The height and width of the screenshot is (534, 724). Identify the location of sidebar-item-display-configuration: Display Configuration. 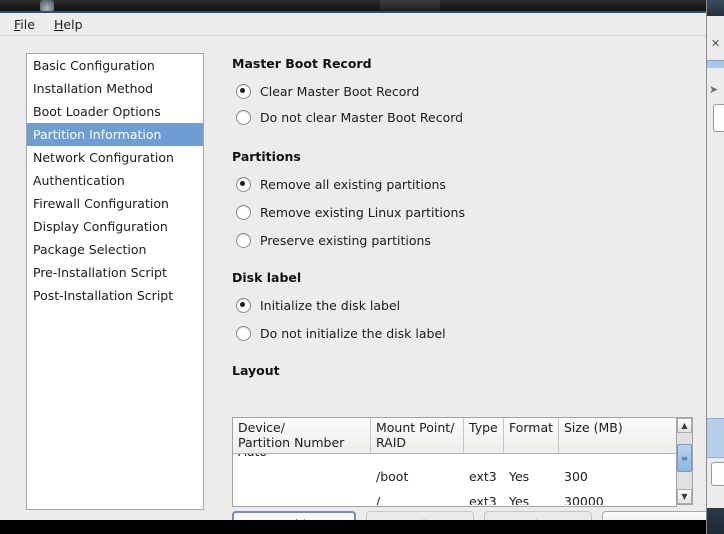
(115, 226).